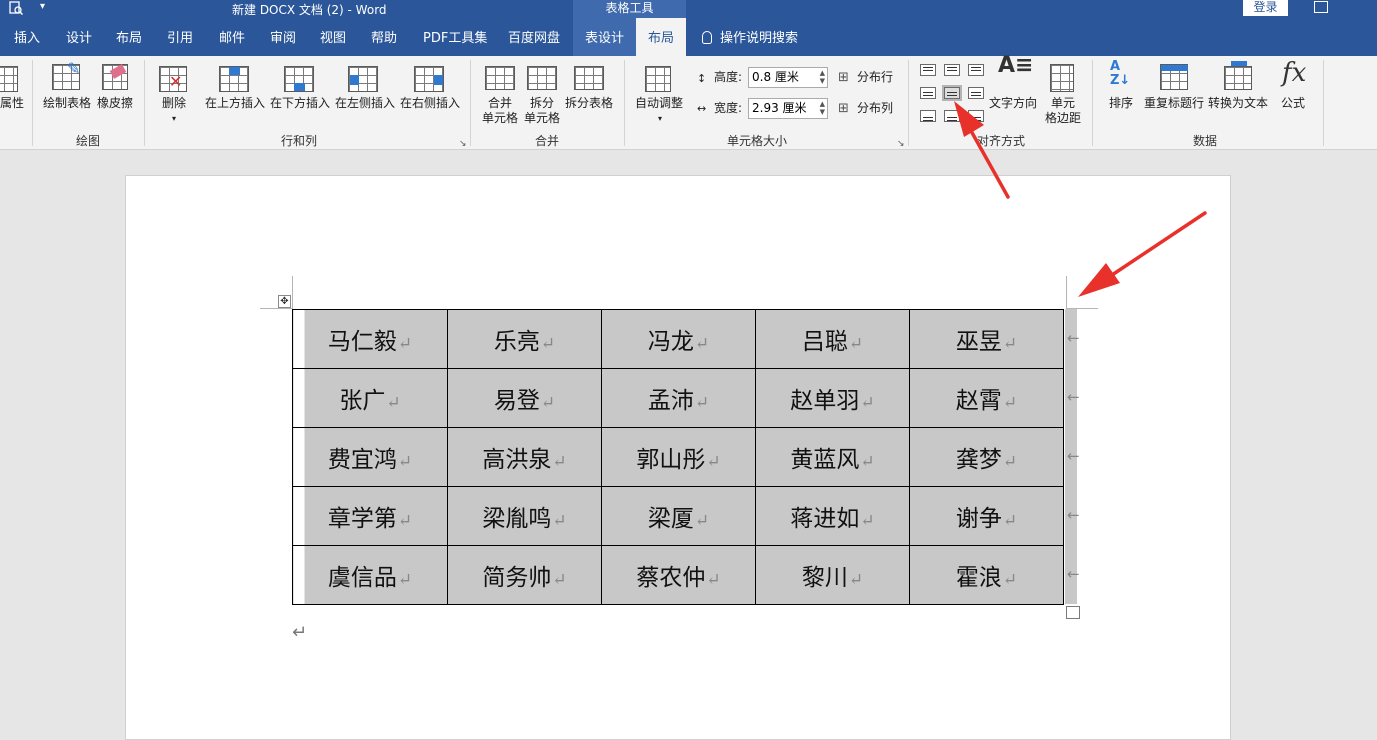  I want to click on formula-button: 公式, so click(1293, 103).